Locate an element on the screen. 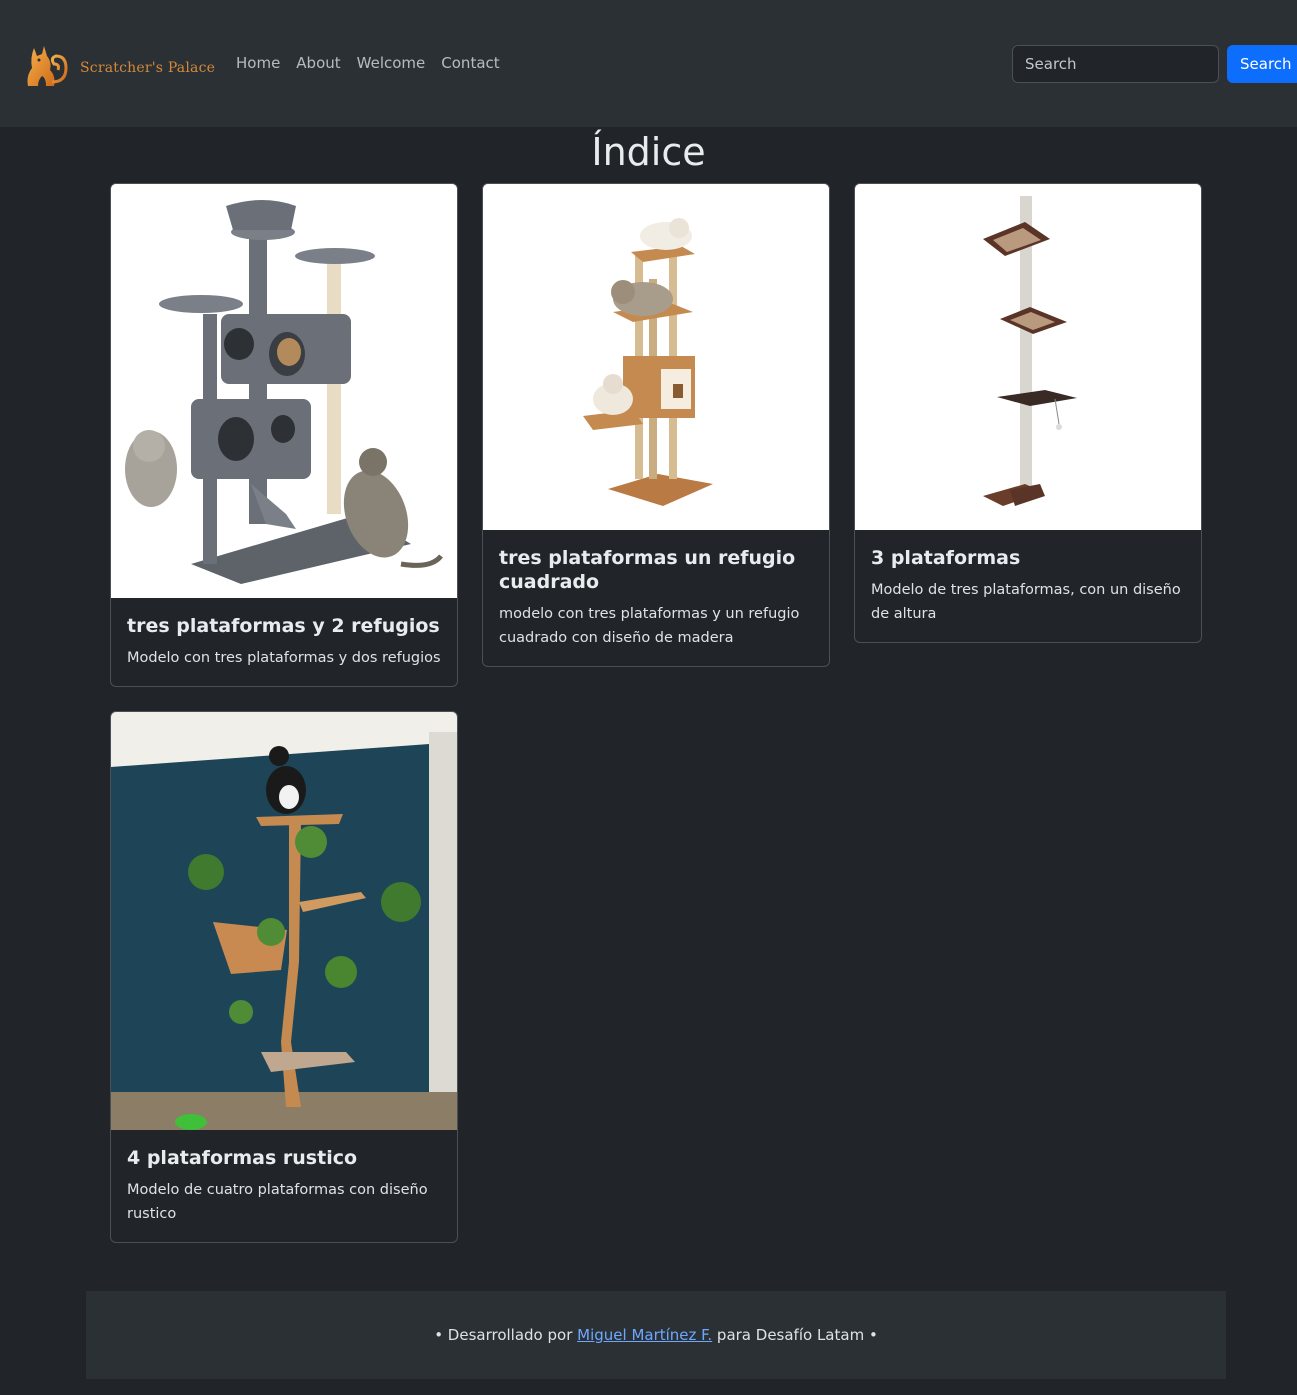  card-title: tres plataformas un refugio cuadrado is located at coordinates (647, 570).